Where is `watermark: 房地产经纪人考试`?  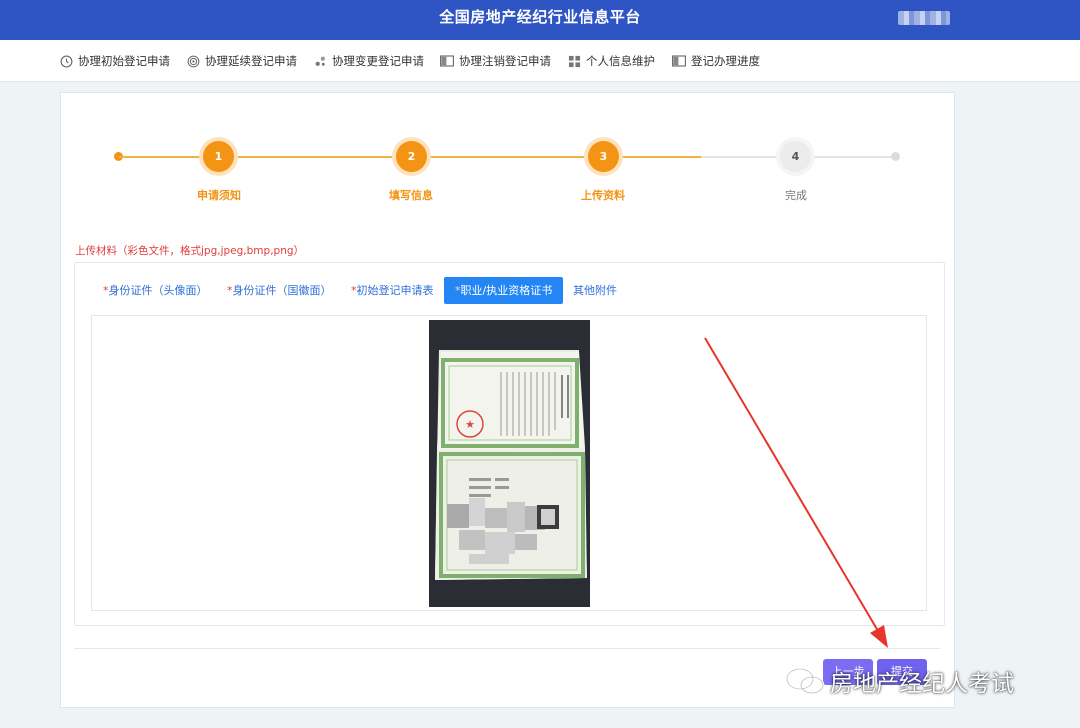
watermark: 房地产经纪人考试 is located at coordinates (899, 681).